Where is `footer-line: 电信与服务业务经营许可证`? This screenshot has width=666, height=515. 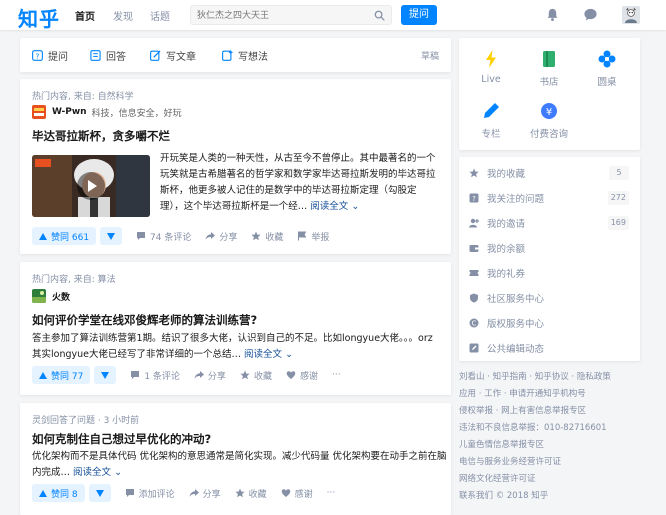 footer-line: 电信与服务业务经营许可证 is located at coordinates (510, 461).